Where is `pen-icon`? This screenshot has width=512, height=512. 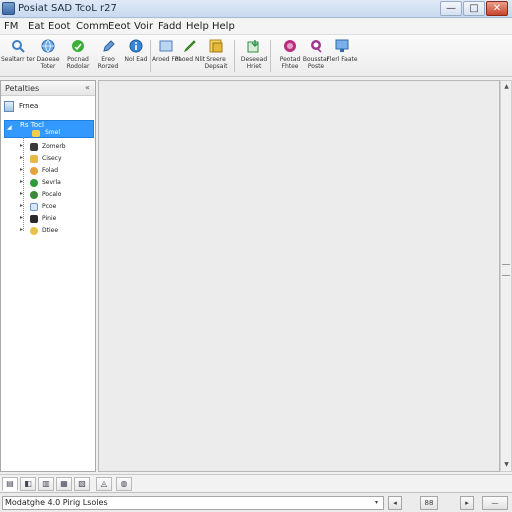 pen-icon is located at coordinates (108, 46).